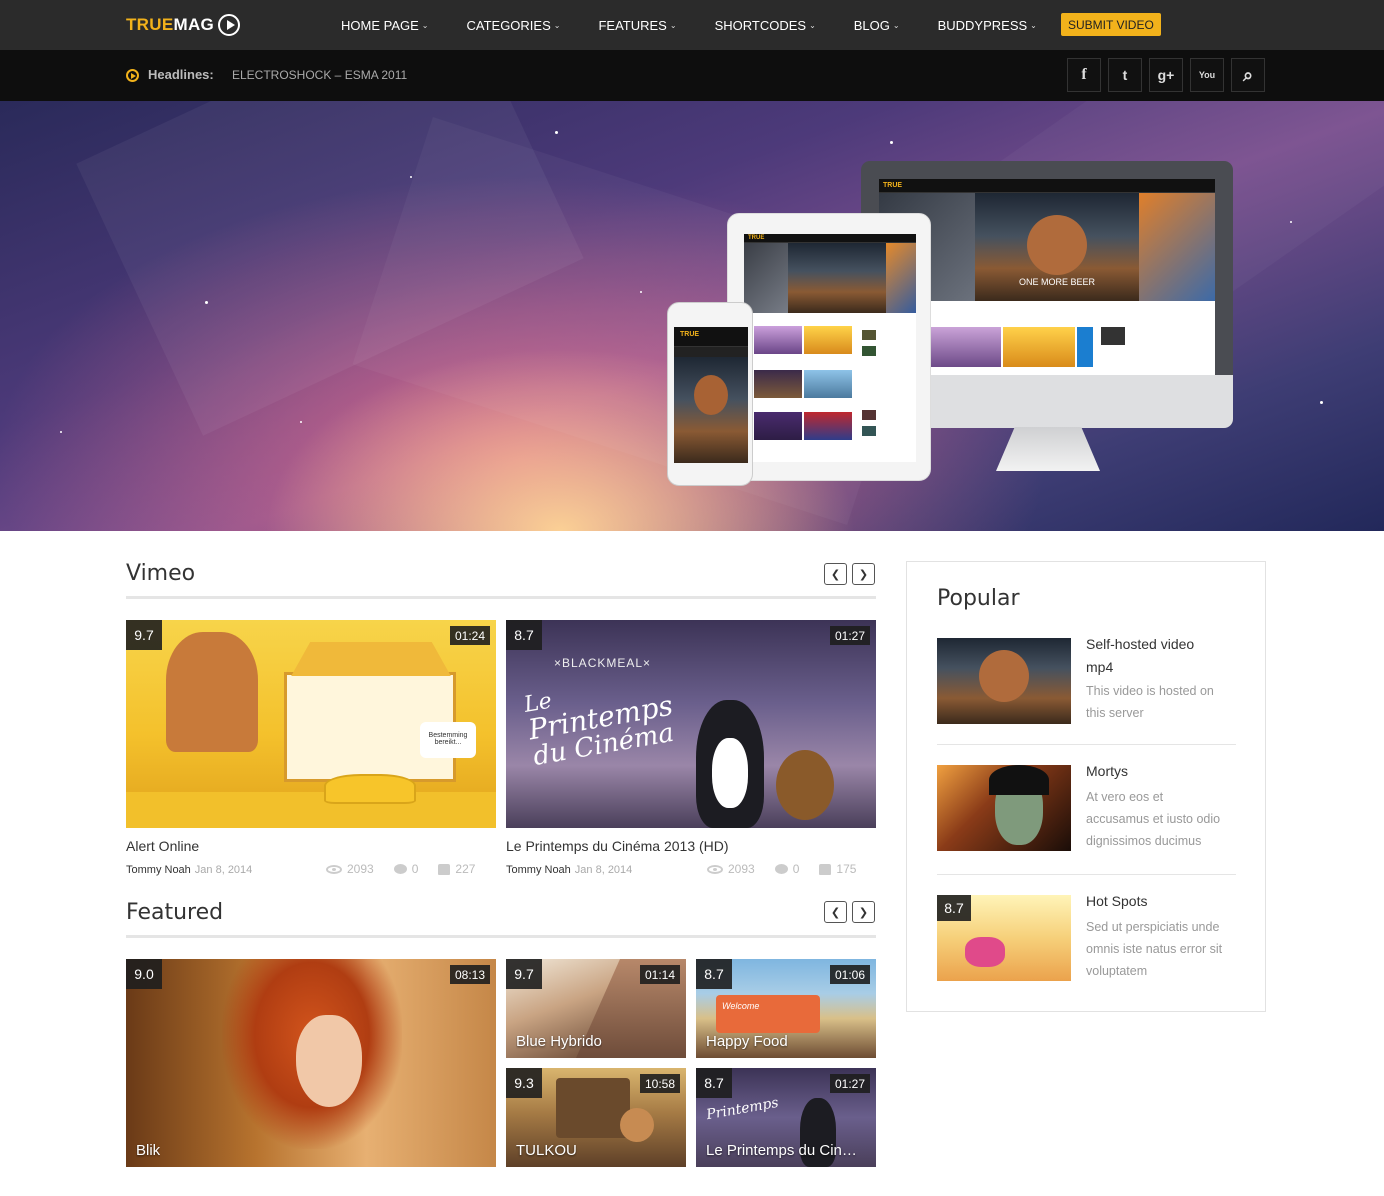 The height and width of the screenshot is (1196, 1384). What do you see at coordinates (603, 663) in the screenshot?
I see `thumb-text: ×BLACKMEAL×` at bounding box center [603, 663].